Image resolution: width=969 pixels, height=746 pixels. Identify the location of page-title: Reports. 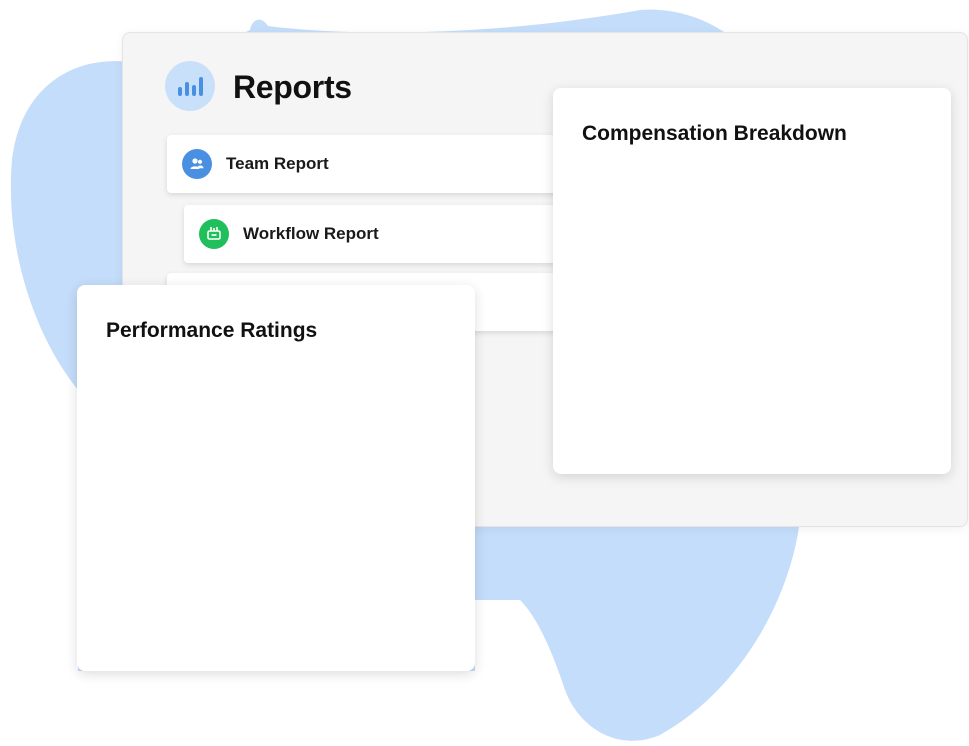
(292, 87).